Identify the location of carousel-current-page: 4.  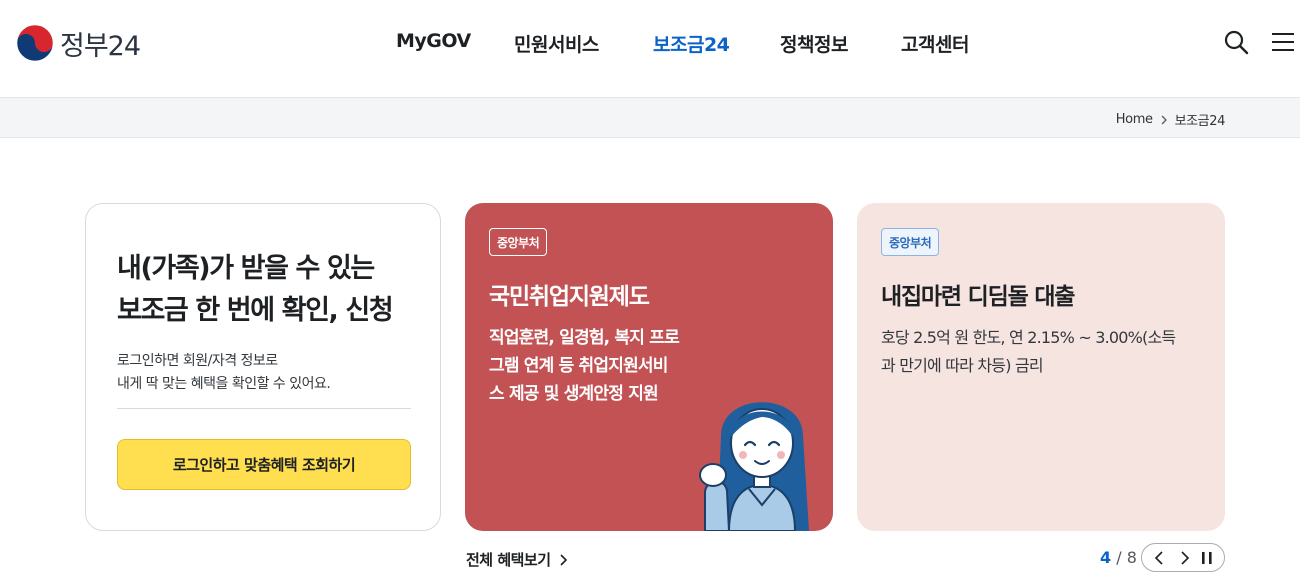
(1106, 557).